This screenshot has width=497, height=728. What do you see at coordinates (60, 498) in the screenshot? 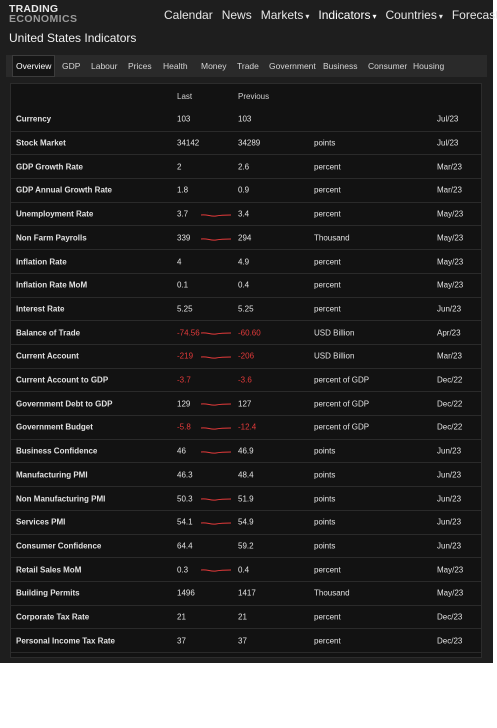
I see `indicator-name: Non Manufacturing PMI` at bounding box center [60, 498].